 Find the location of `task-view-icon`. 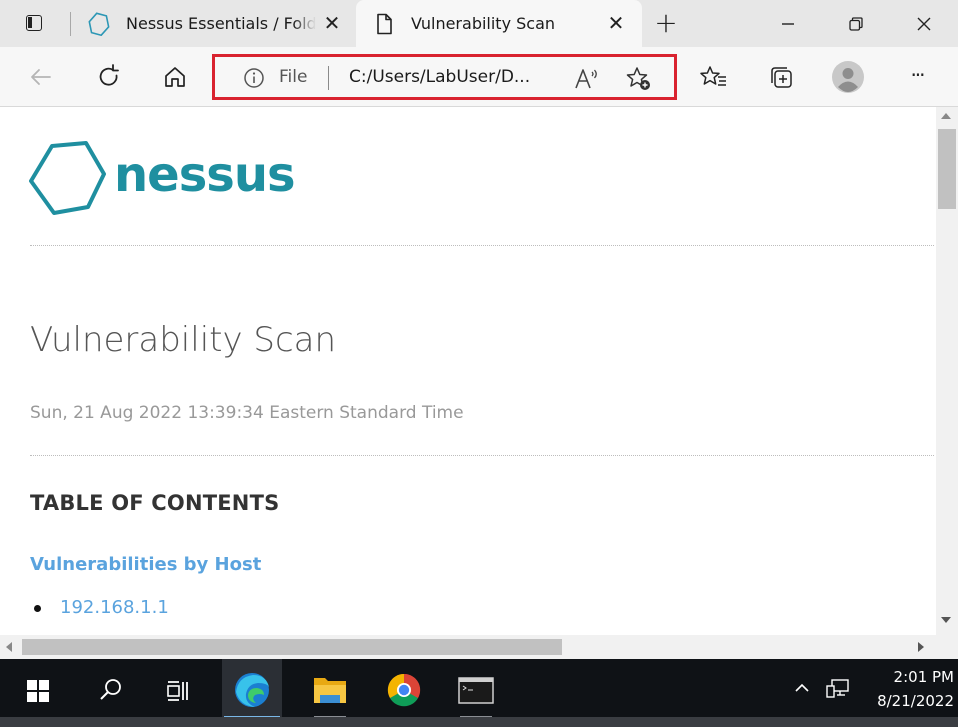

task-view-icon is located at coordinates (177, 691).